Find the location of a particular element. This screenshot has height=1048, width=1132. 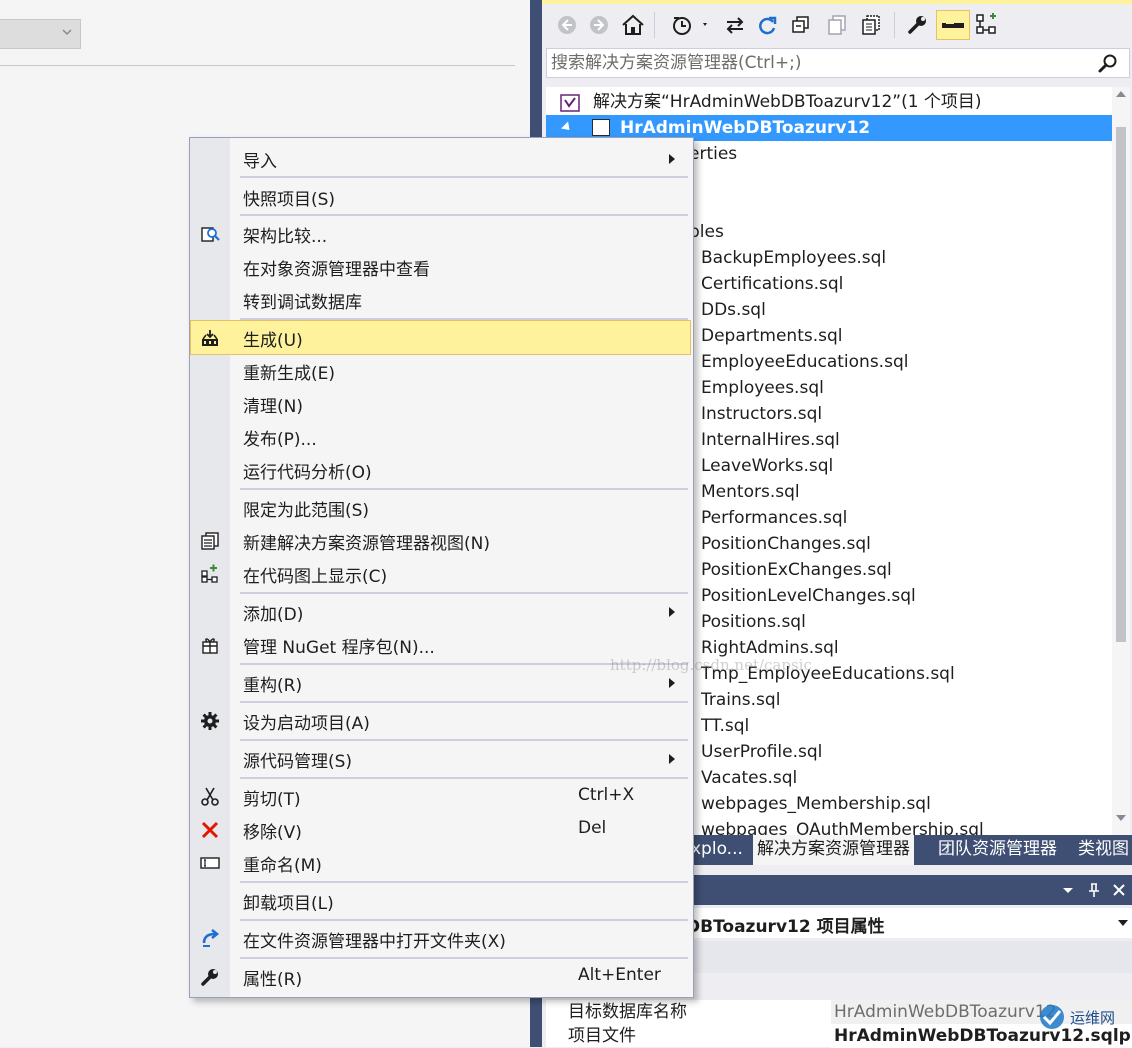

home-icon is located at coordinates (633, 25).